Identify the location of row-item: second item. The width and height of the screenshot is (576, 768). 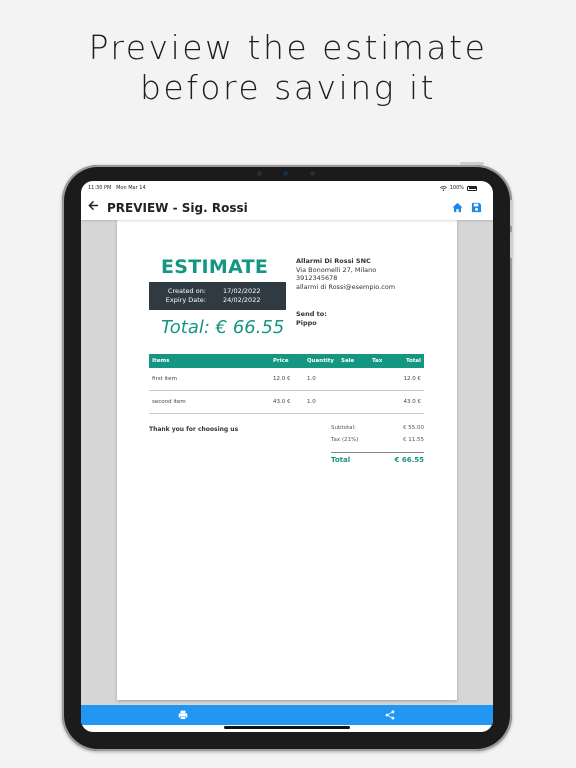
(169, 402).